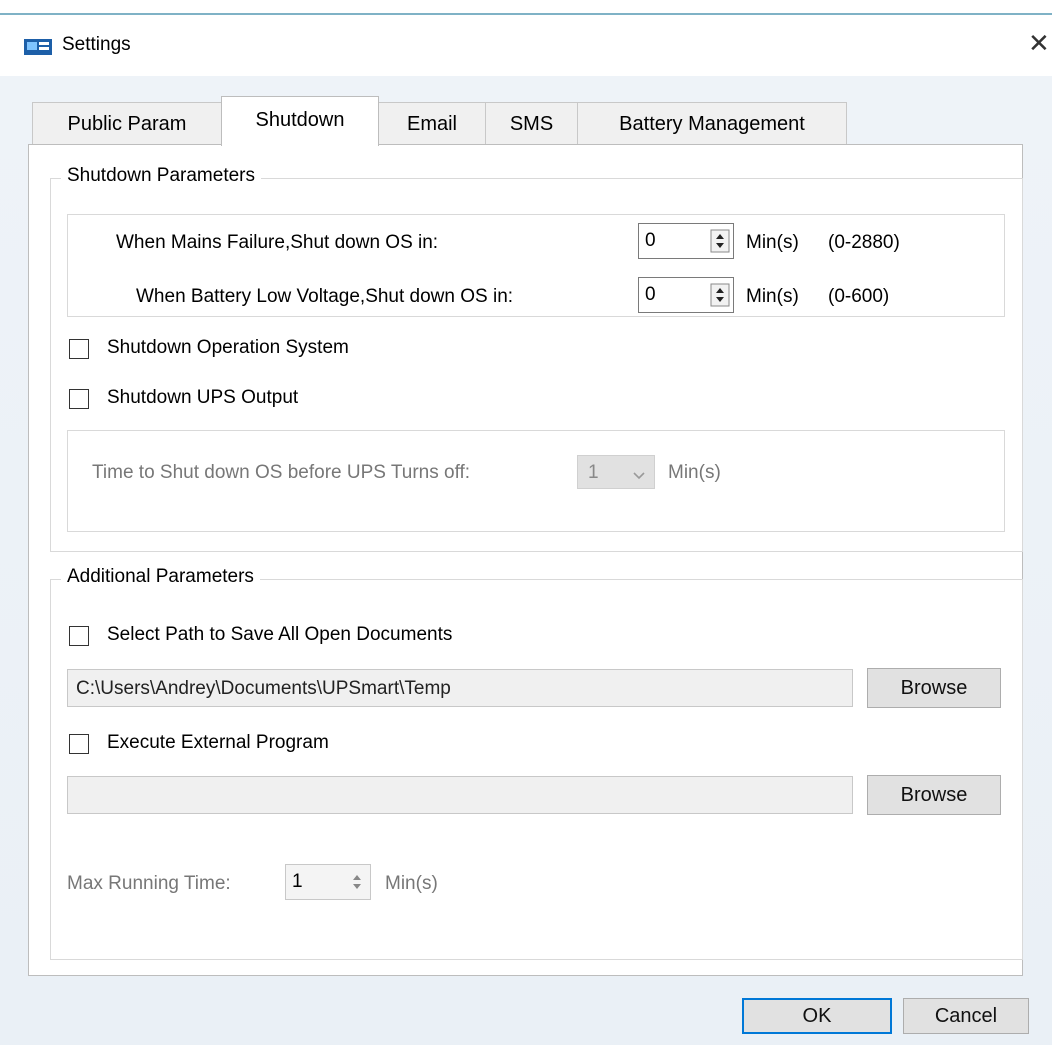 The image size is (1052, 1045). Describe the element at coordinates (817, 1016) in the screenshot. I see `ok-button: OK` at that location.